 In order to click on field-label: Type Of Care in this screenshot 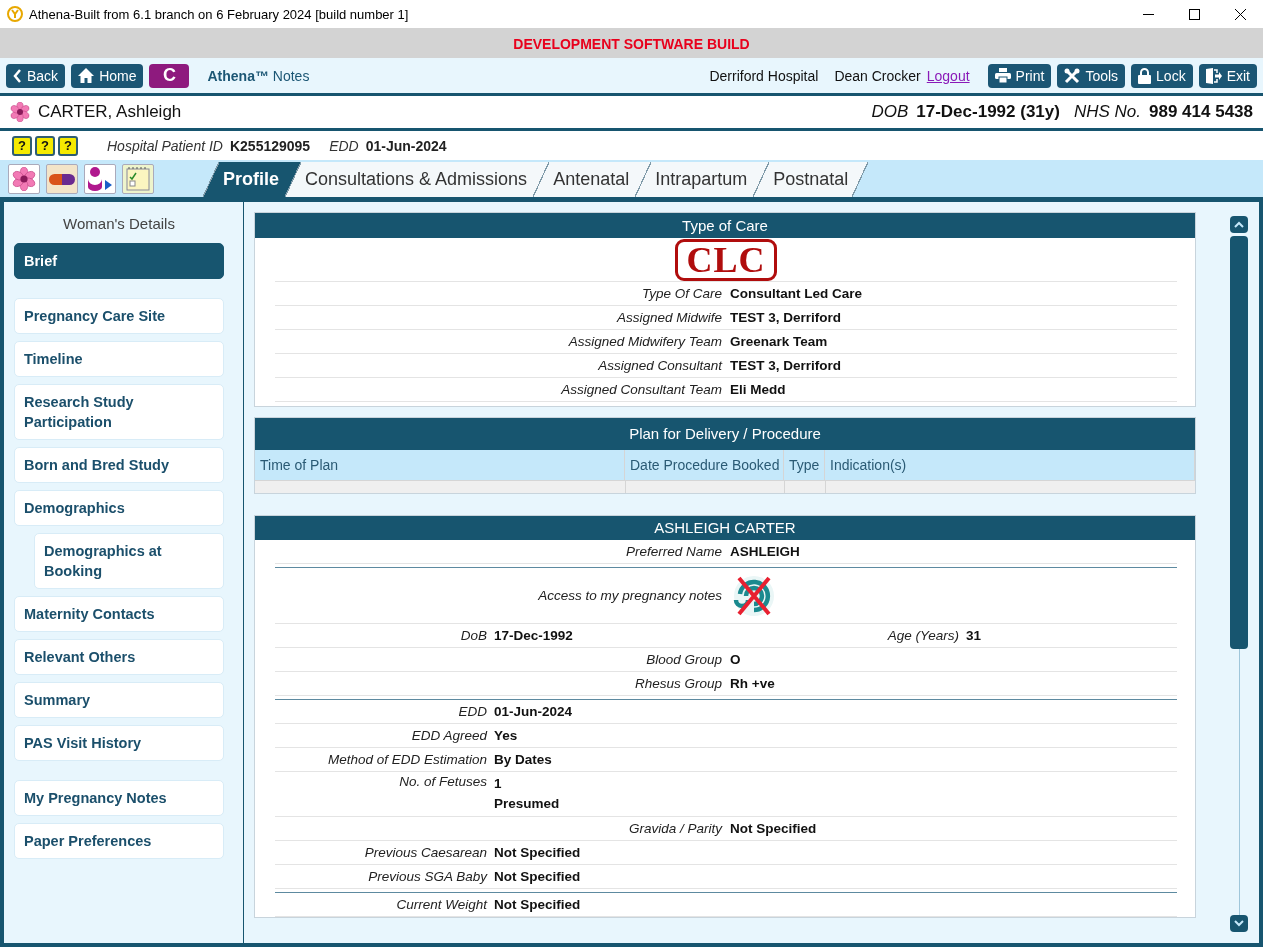, I will do `click(681, 293)`.